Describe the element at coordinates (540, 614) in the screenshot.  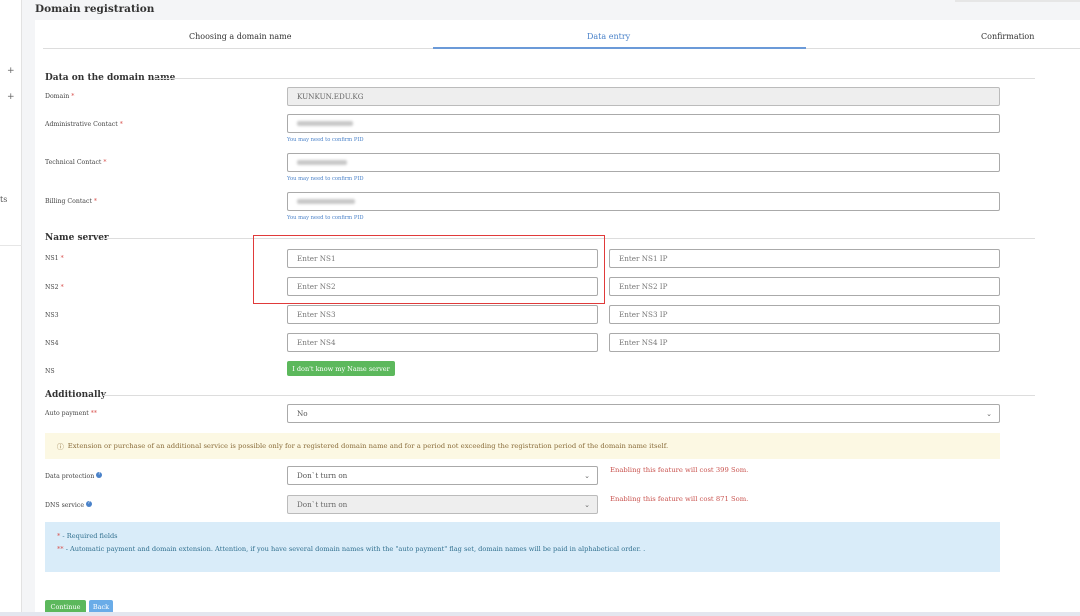
I see `bottom-border` at that location.